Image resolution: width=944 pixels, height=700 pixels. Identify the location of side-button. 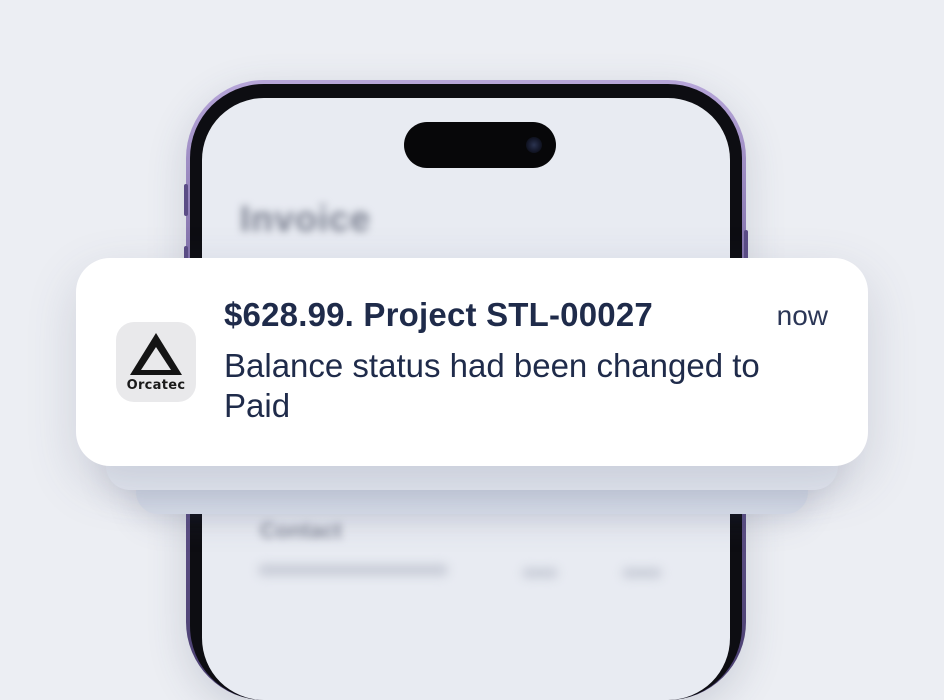
(186, 200).